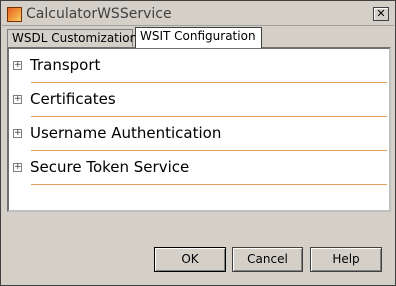  What do you see at coordinates (346, 259) in the screenshot?
I see `help-button: Help` at bounding box center [346, 259].